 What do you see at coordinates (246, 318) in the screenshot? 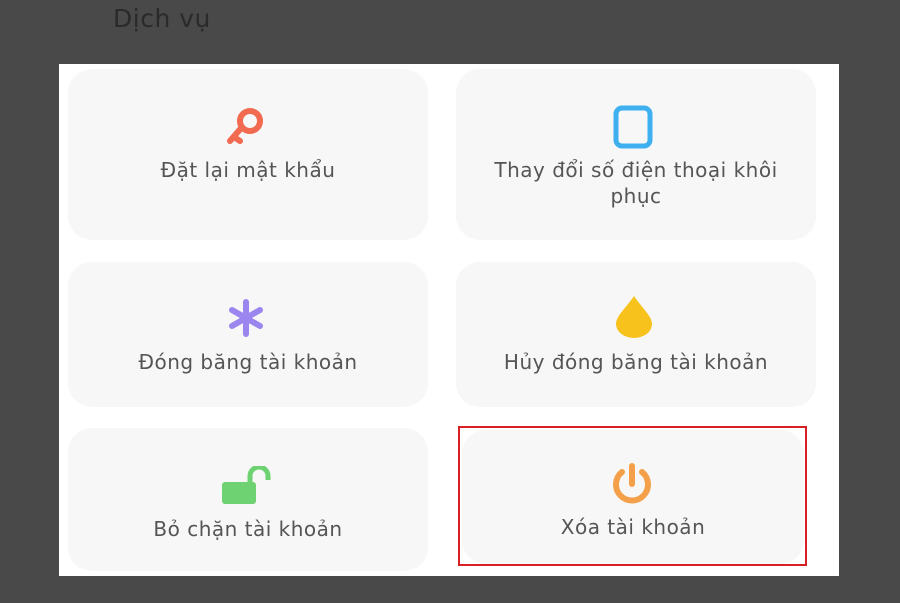
I see `asterisk-icon` at bounding box center [246, 318].